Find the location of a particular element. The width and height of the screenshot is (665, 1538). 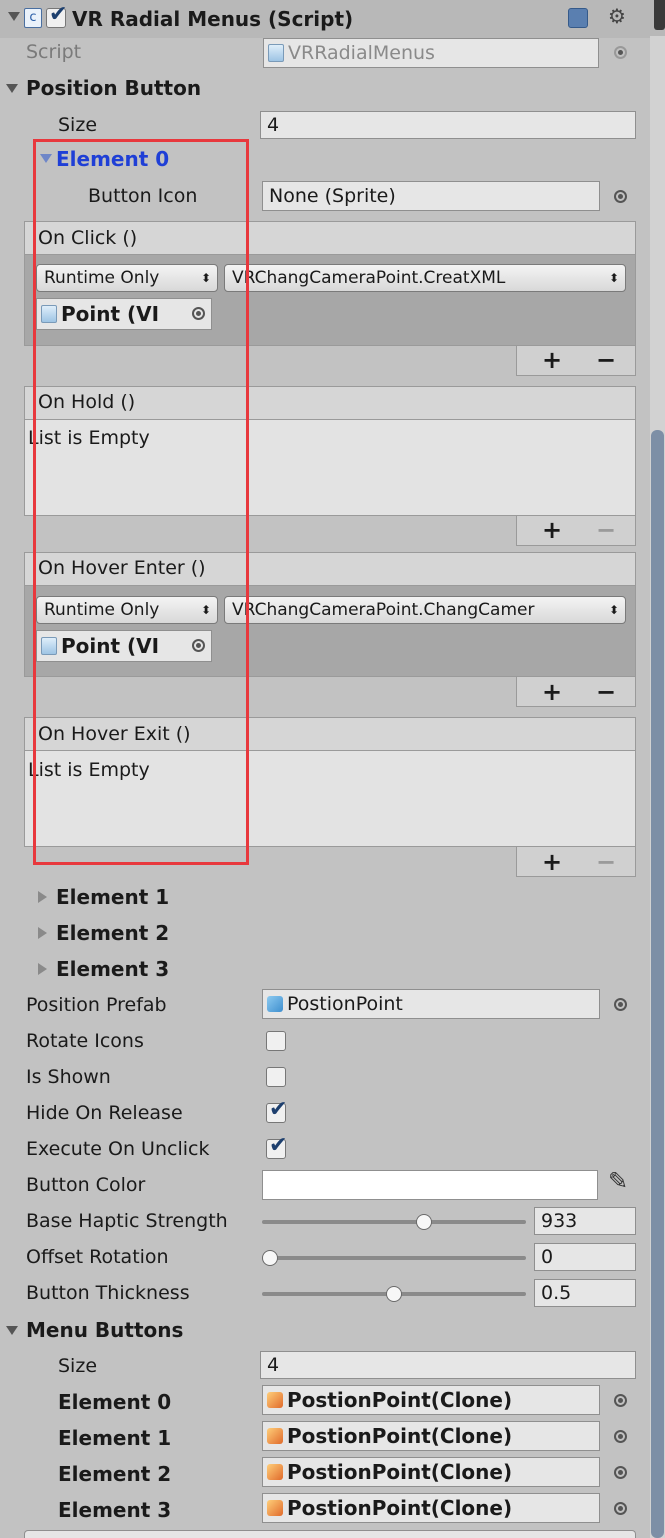

element2-label: Element 2 is located at coordinates (112, 933).